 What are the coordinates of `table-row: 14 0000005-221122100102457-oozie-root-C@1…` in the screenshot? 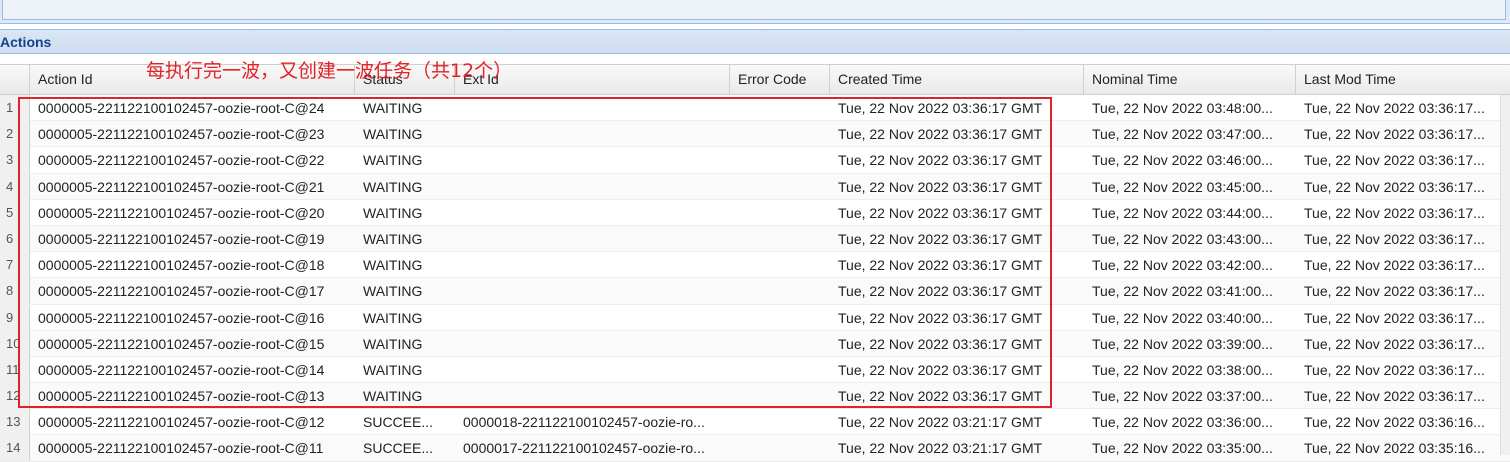 It's located at (755, 448).